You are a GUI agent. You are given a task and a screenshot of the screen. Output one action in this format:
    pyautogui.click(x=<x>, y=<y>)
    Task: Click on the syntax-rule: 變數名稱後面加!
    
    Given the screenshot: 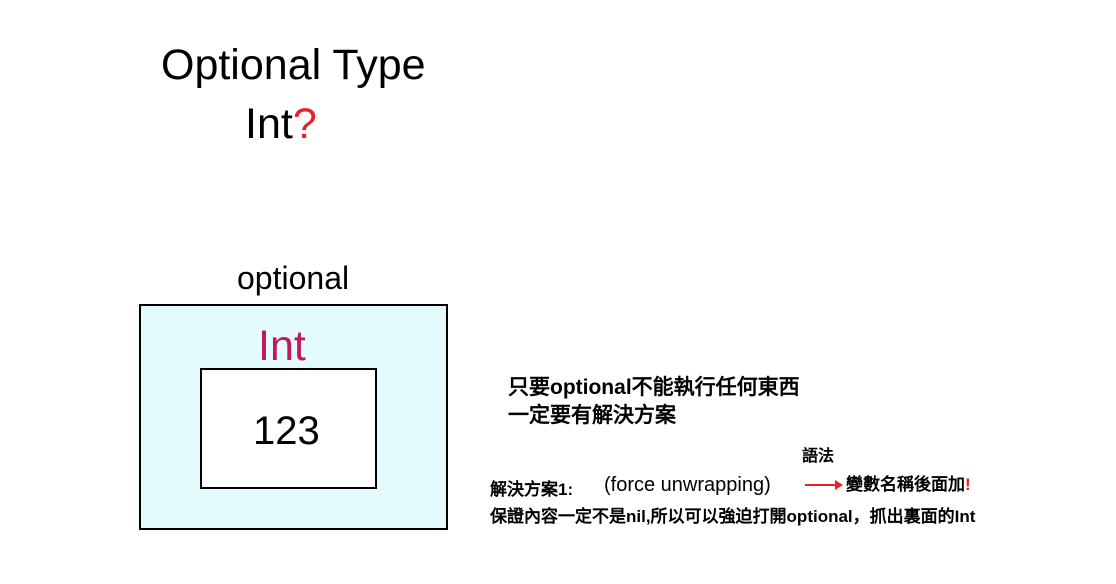 What is the action you would take?
    pyautogui.click(x=908, y=485)
    